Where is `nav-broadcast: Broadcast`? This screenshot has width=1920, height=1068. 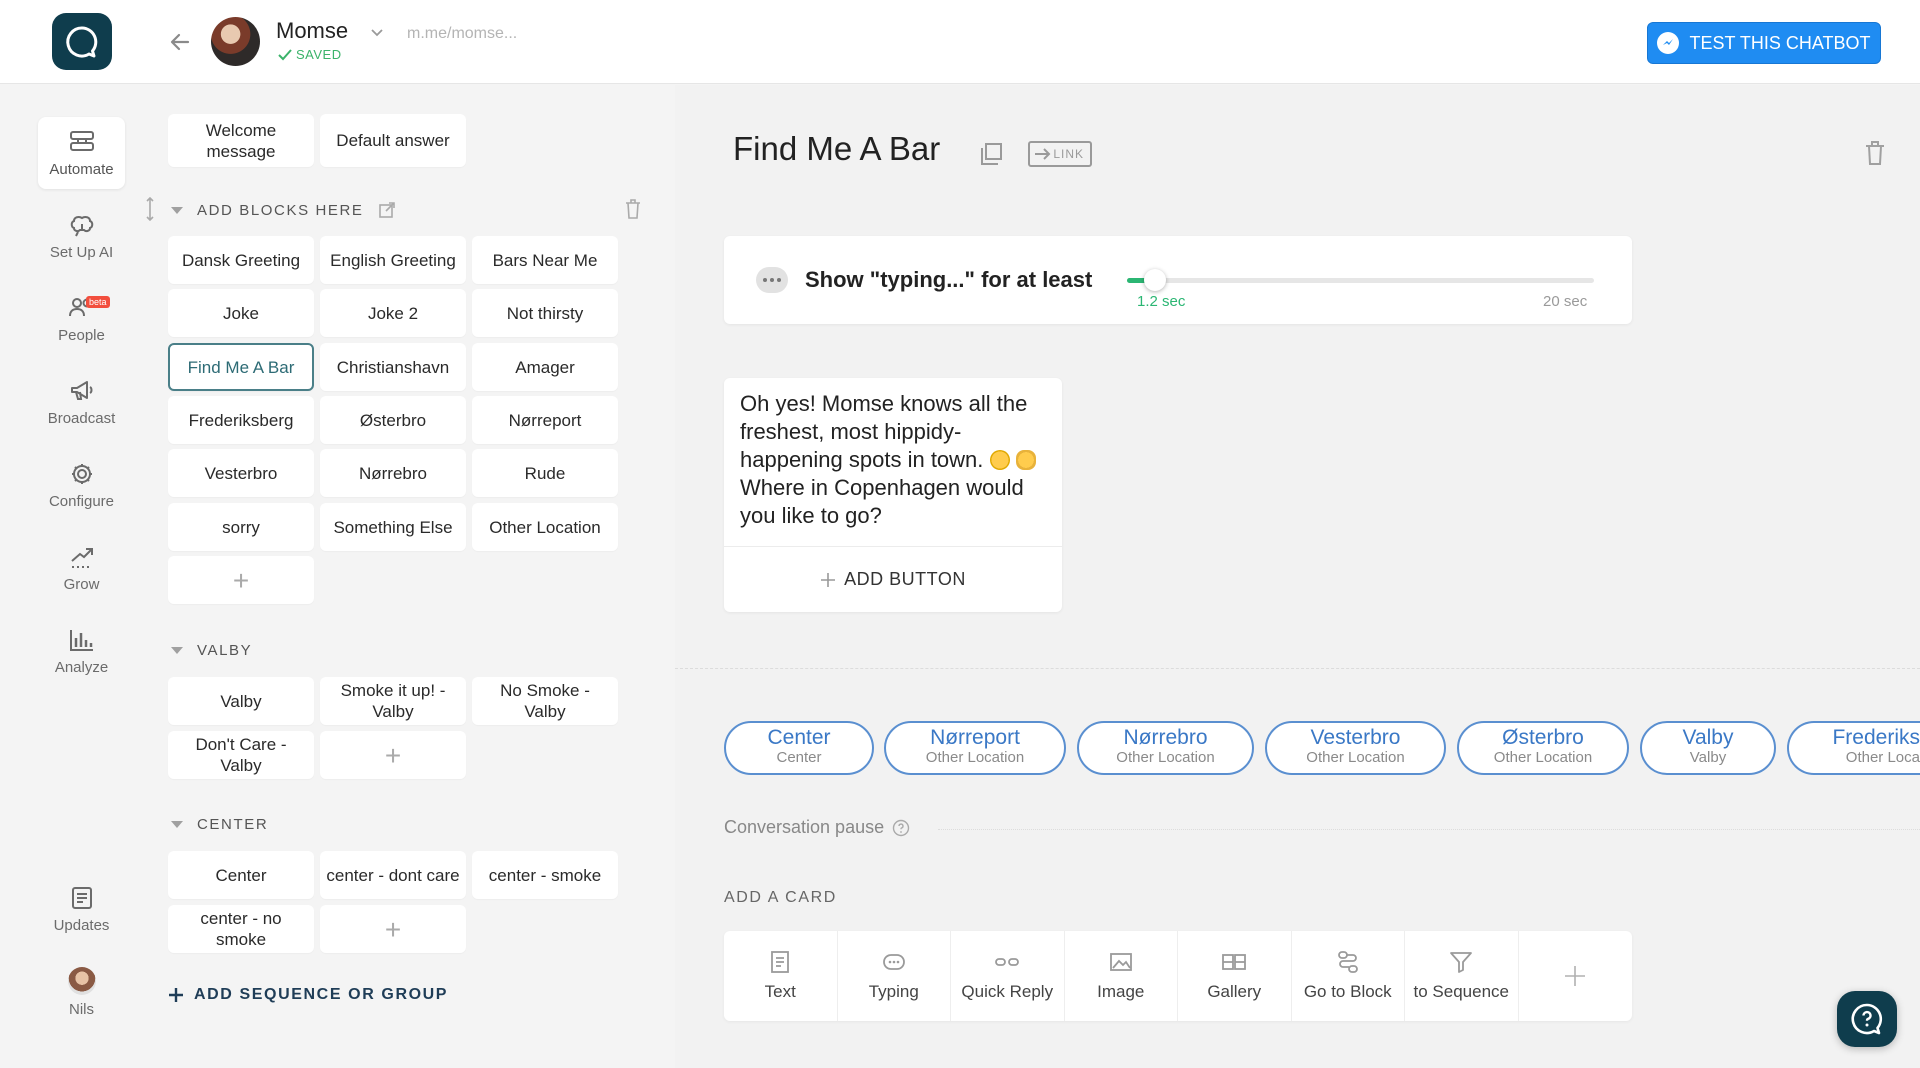
nav-broadcast: Broadcast is located at coordinates (81, 402).